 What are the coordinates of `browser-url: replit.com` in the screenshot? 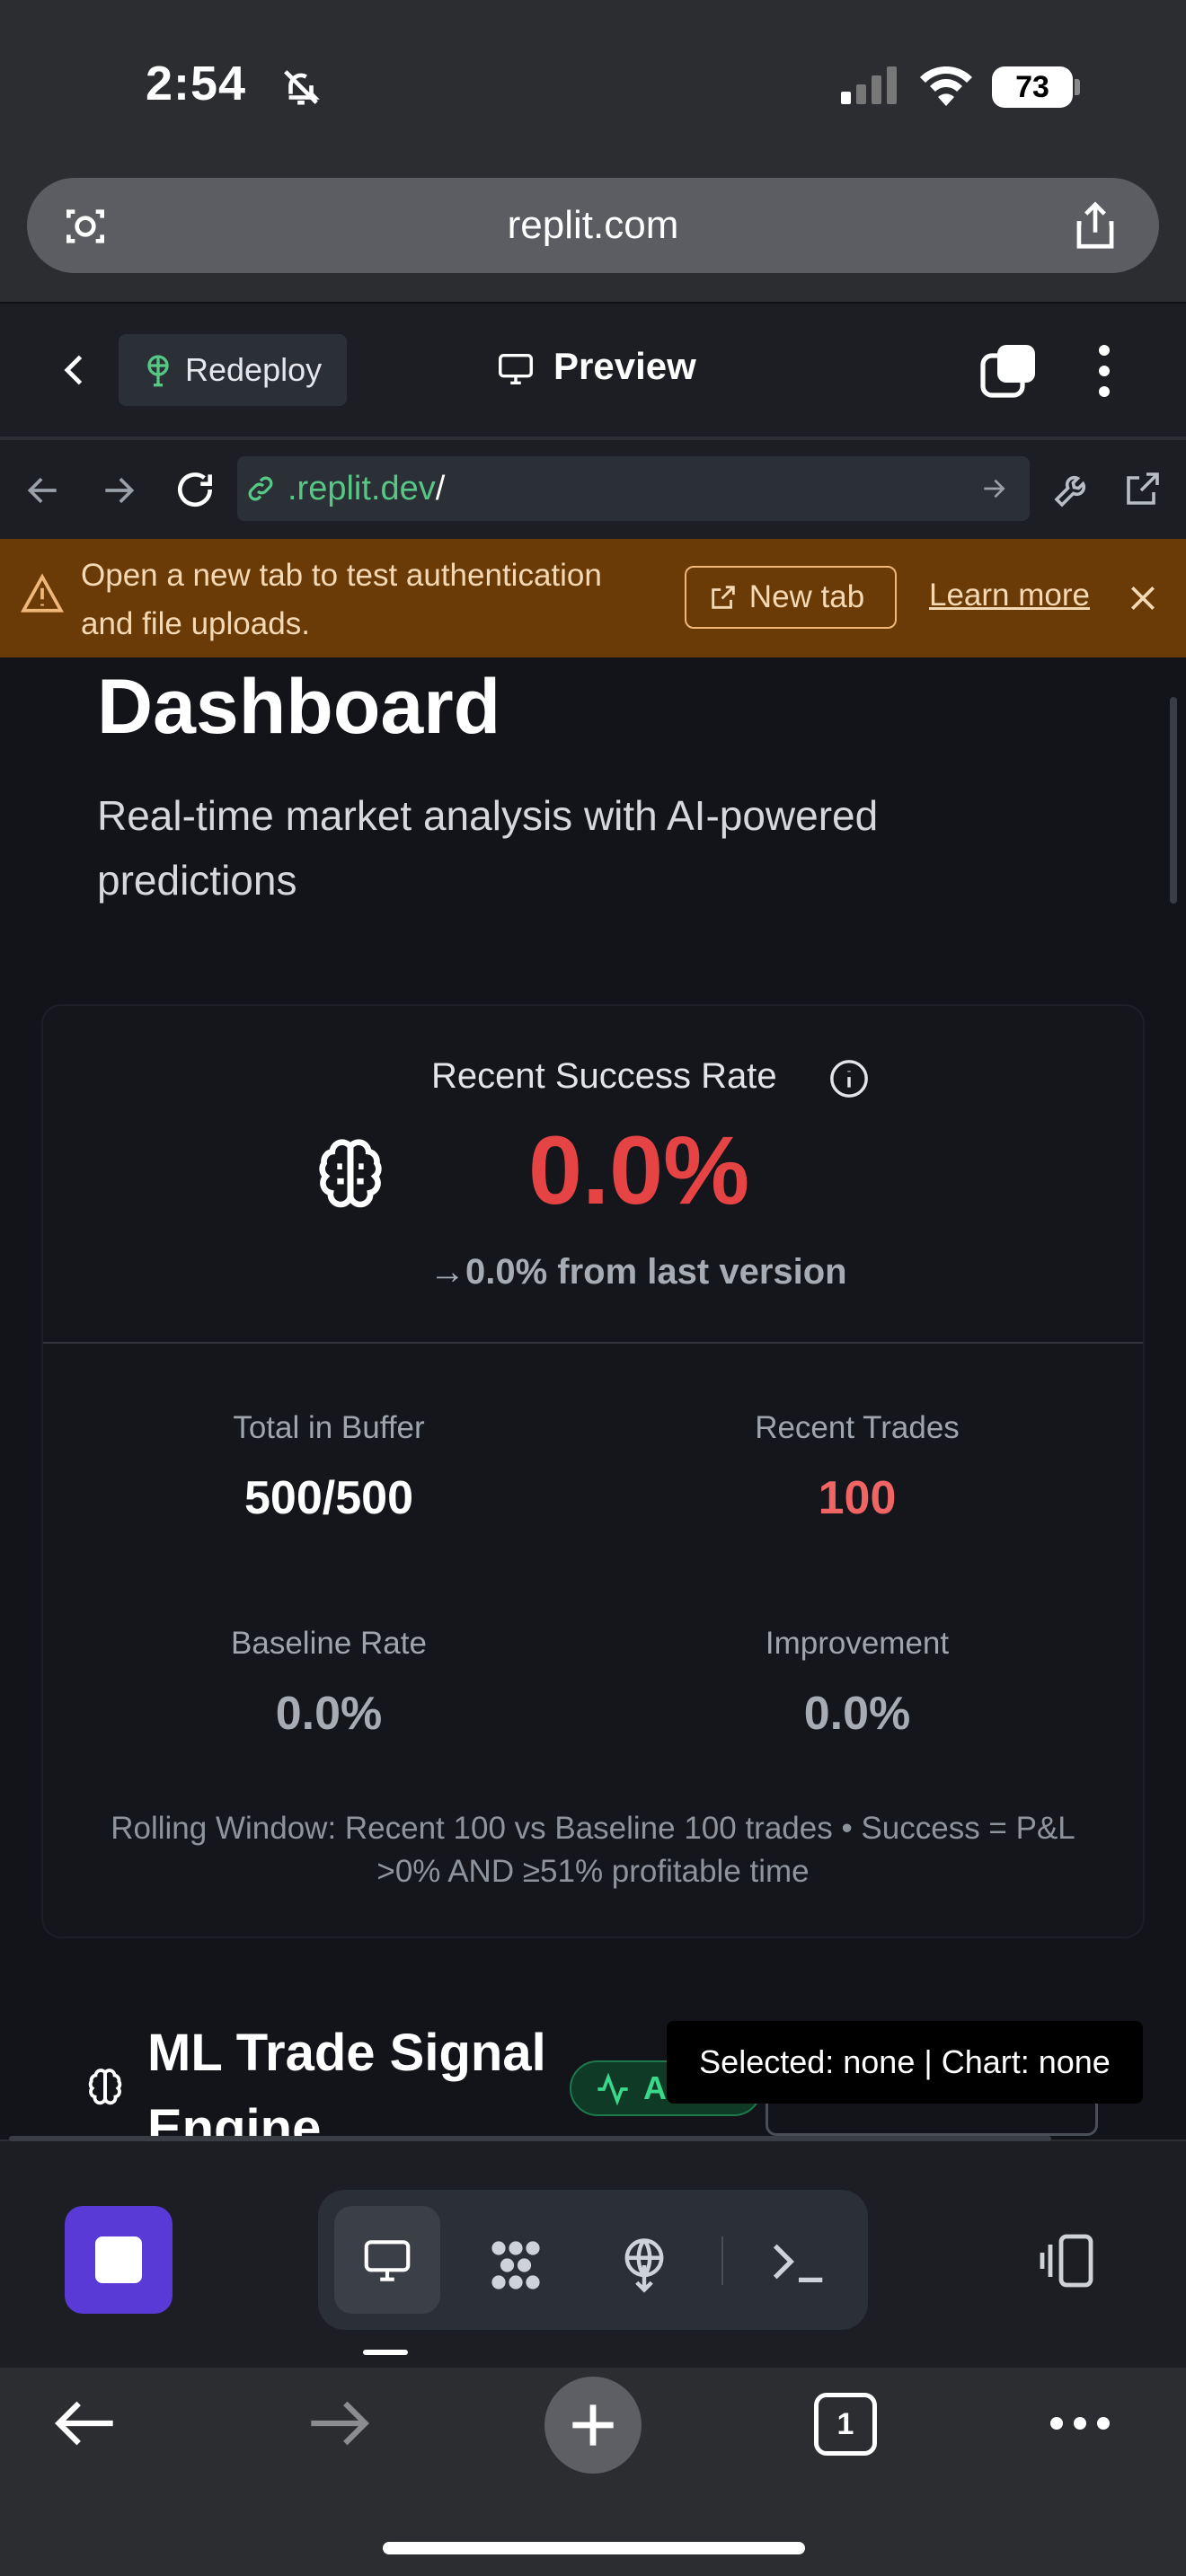 It's located at (593, 225).